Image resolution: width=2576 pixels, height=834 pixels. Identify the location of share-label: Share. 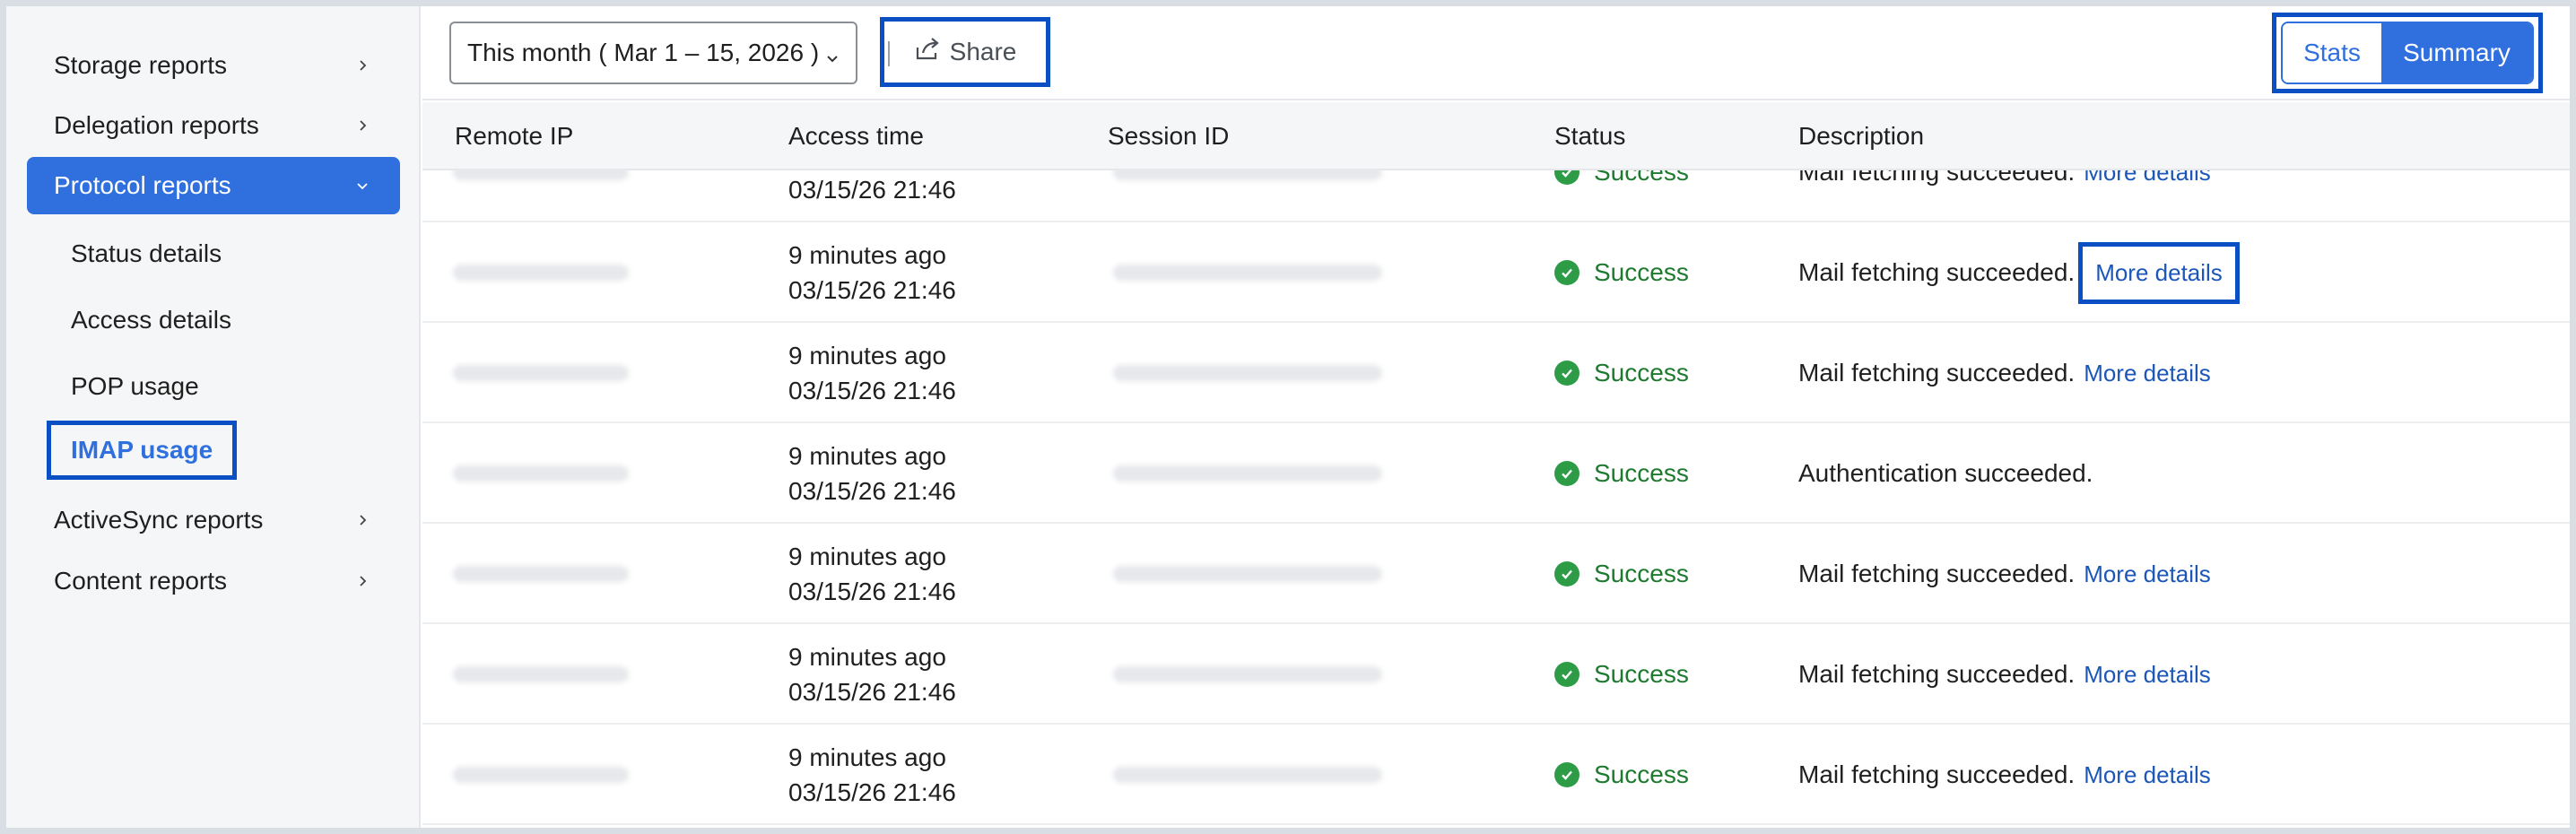
(983, 51).